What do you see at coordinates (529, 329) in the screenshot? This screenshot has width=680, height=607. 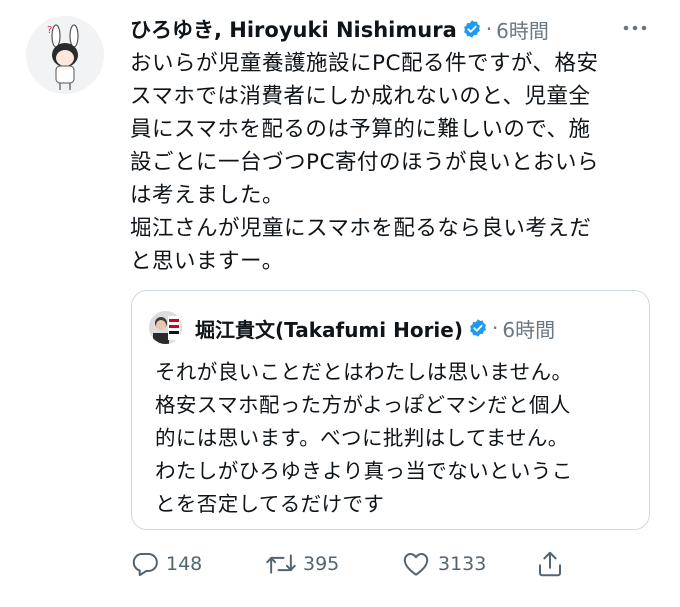 I see `quoted-tweet-time: 6時間` at bounding box center [529, 329].